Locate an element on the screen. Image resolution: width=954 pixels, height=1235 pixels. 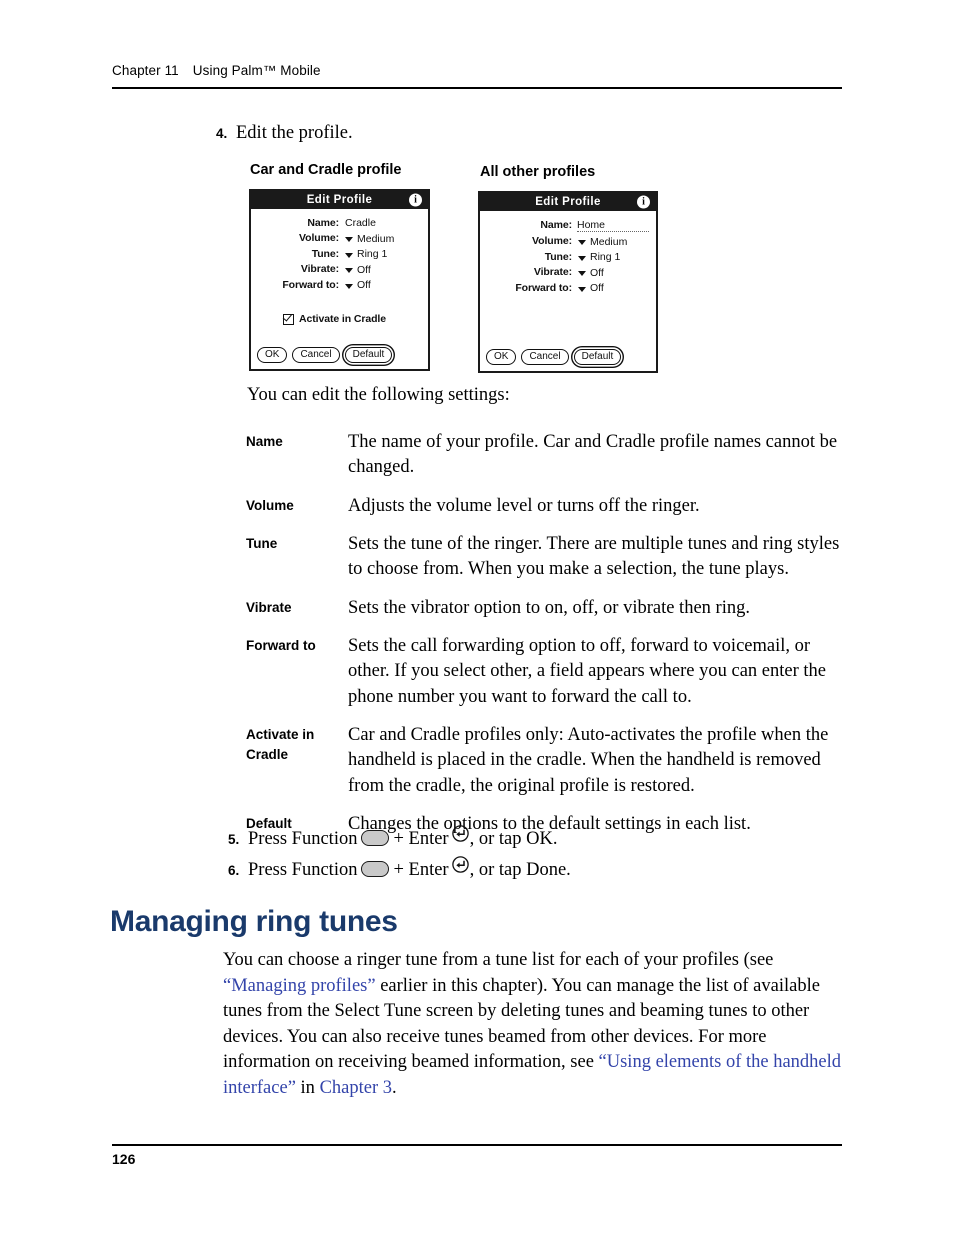
checkbox-icon is located at coordinates (289, 319).